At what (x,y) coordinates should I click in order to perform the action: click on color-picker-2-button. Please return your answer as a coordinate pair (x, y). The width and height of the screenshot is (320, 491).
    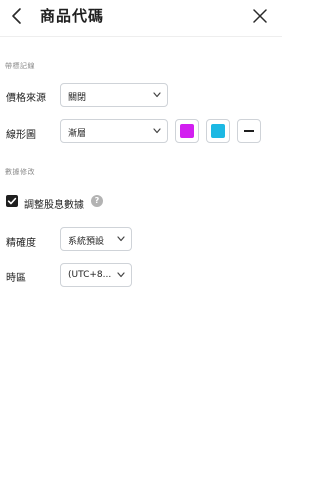
    Looking at the image, I should click on (218, 131).